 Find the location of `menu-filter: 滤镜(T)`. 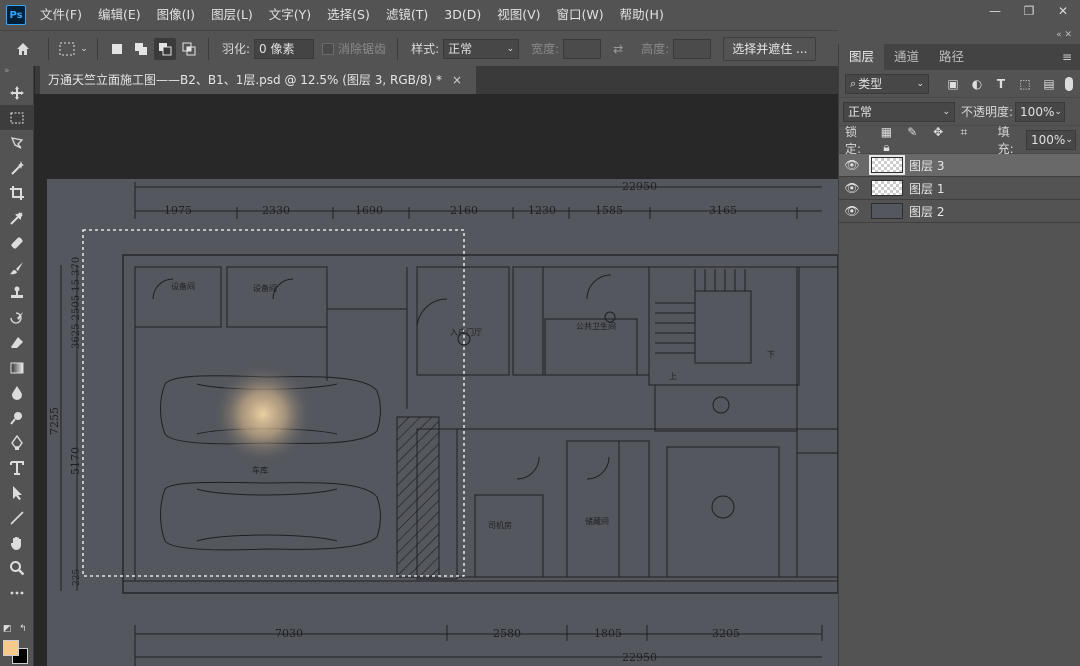

menu-filter: 滤镜(T) is located at coordinates (407, 15).